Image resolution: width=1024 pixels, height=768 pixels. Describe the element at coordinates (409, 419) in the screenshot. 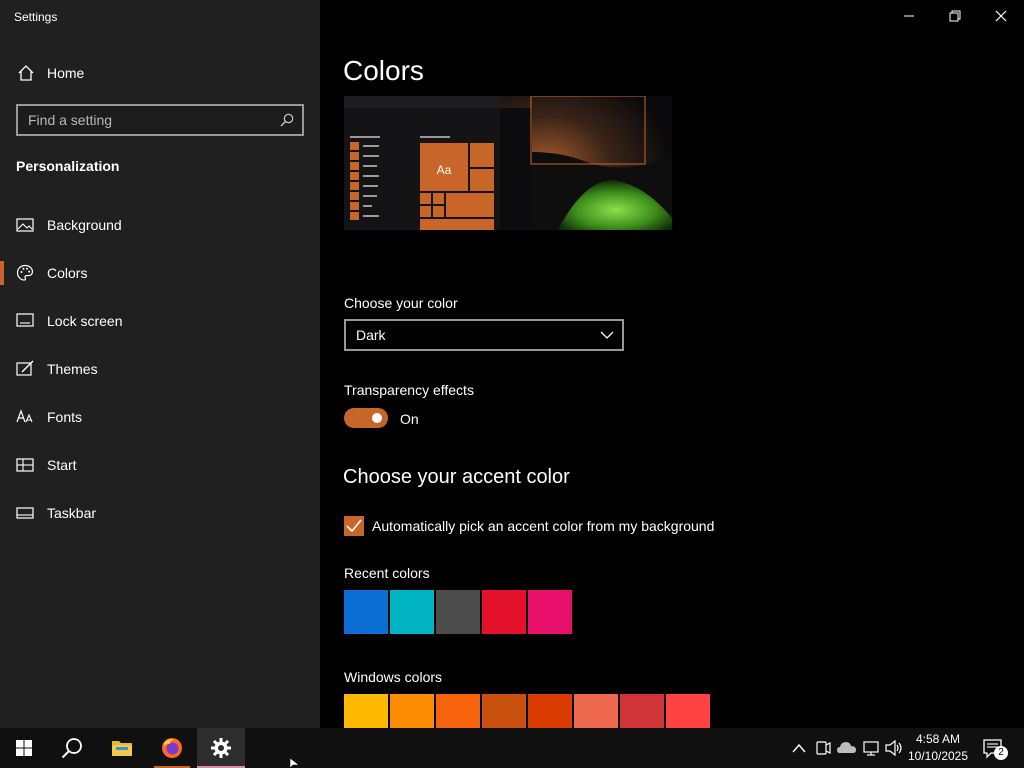

I see `transparency-state: On` at that location.